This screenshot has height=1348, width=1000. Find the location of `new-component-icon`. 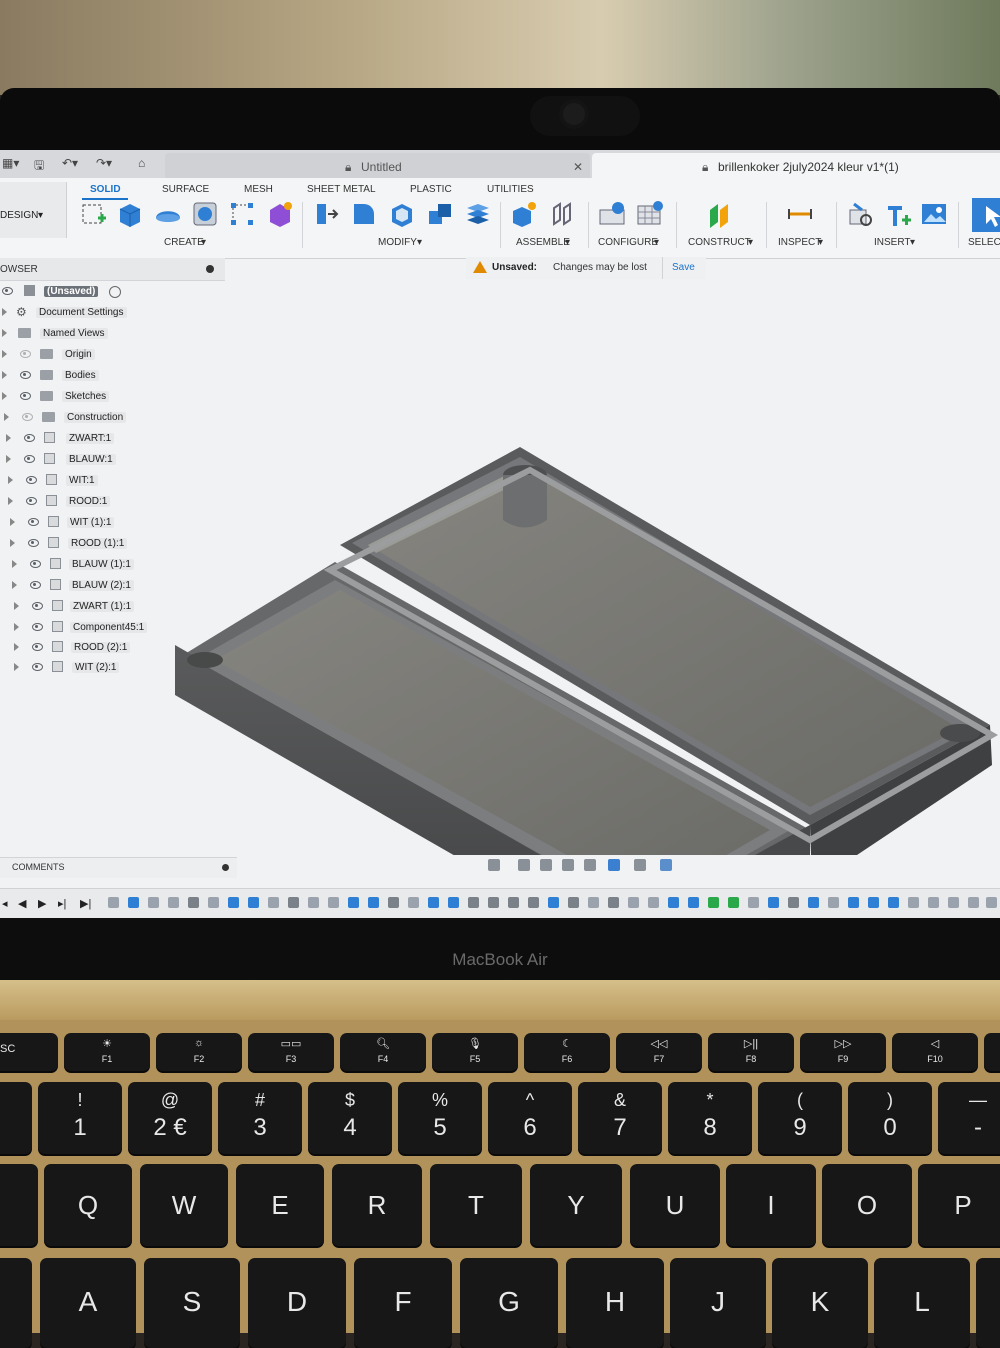

new-component-icon is located at coordinates (524, 214).